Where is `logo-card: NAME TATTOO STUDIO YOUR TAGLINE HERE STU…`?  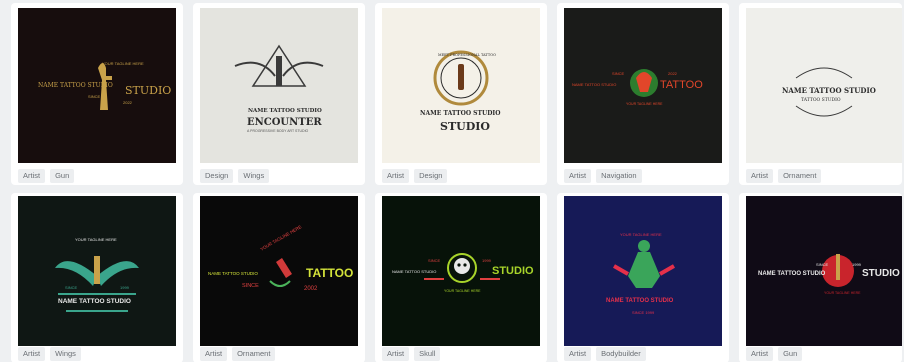
logo-card: NAME TATTOO STUDIO YOUR TAGLINE HERE STU… is located at coordinates (97, 94).